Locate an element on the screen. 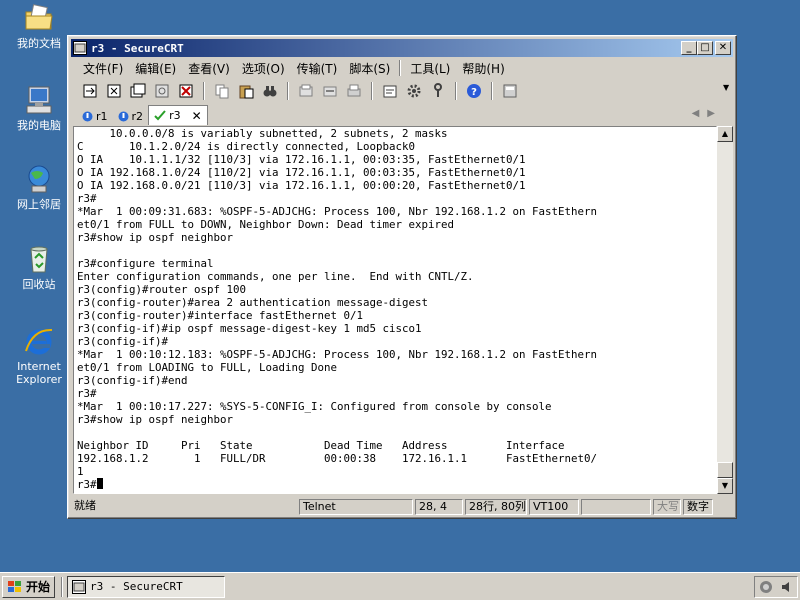 Image resolution: width=800 pixels, height=600 pixels. tab-close-icon: ✕ is located at coordinates (197, 116).